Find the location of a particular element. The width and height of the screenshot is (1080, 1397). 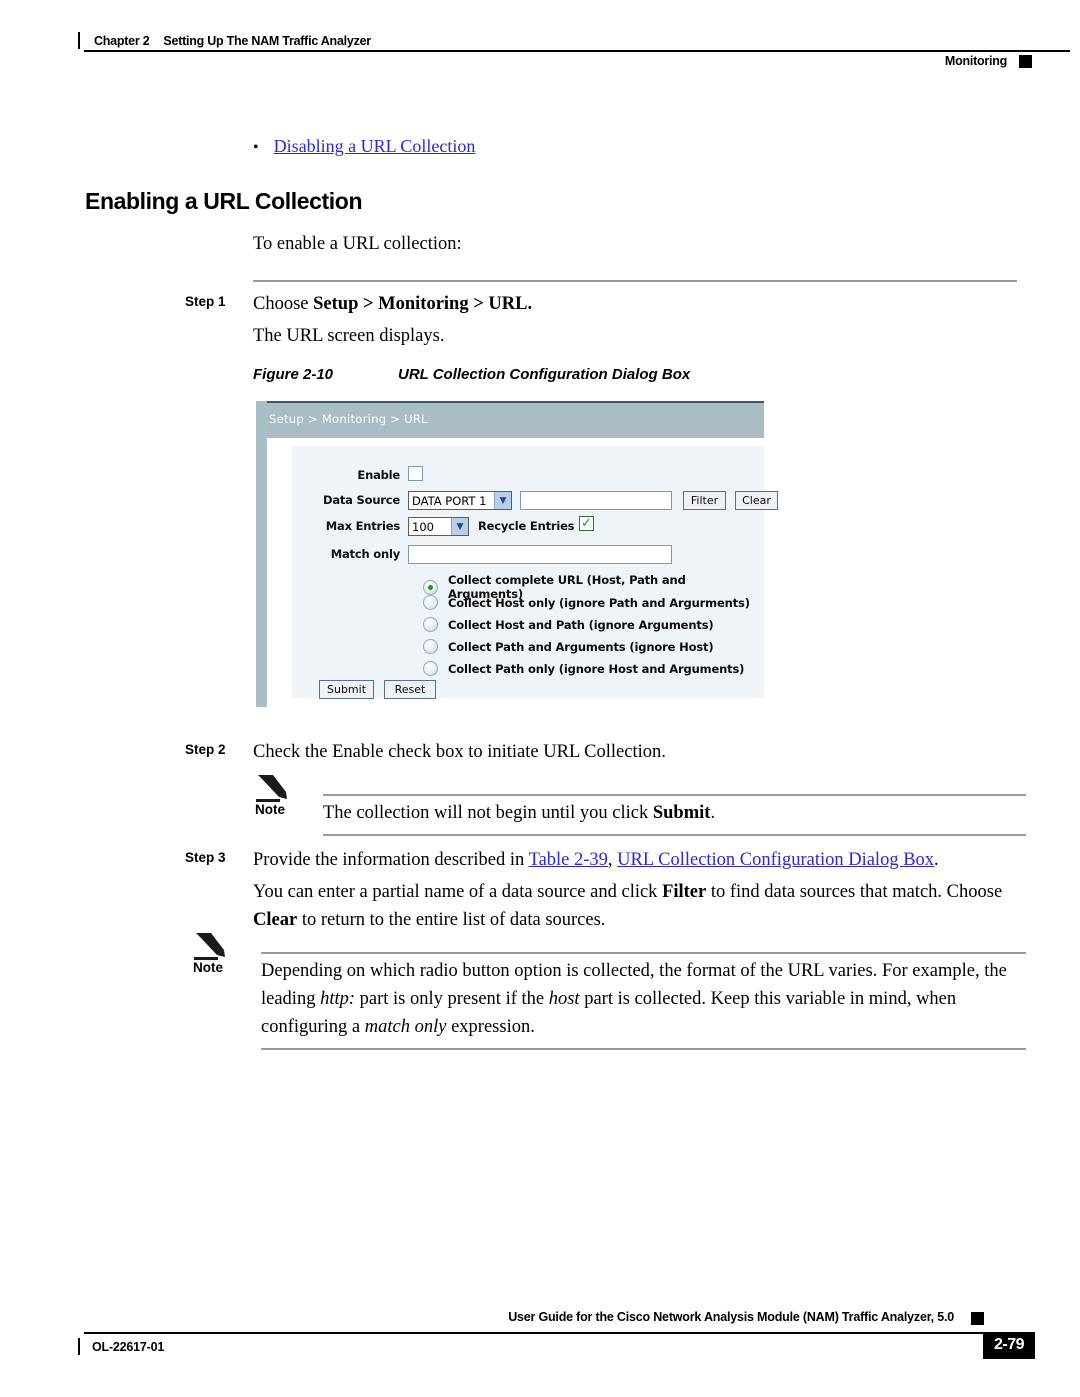

note-emphasis-match-only: match only is located at coordinates (405, 1027).